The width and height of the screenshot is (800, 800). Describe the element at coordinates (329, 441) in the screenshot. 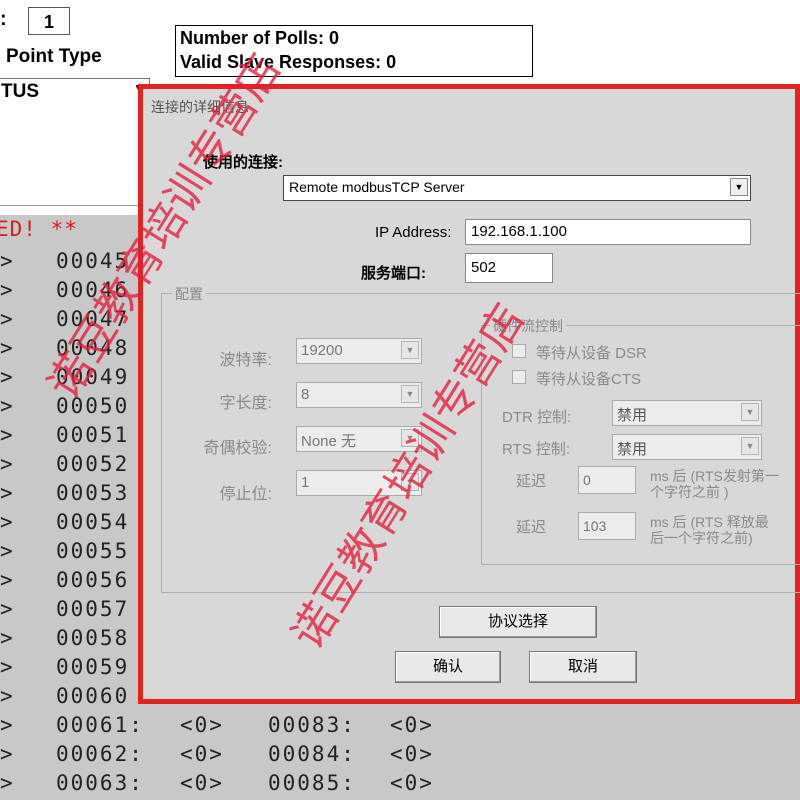

I see `parity-value: None 无` at that location.